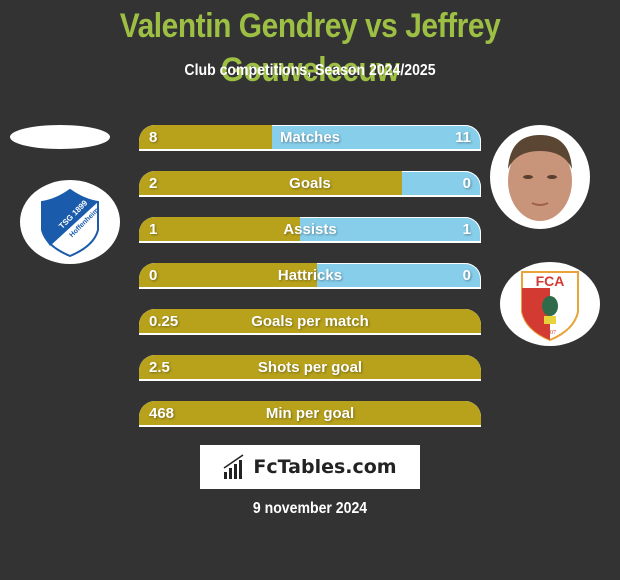  Describe the element at coordinates (325, 467) in the screenshot. I see `brand-name: FcTables.com` at that location.